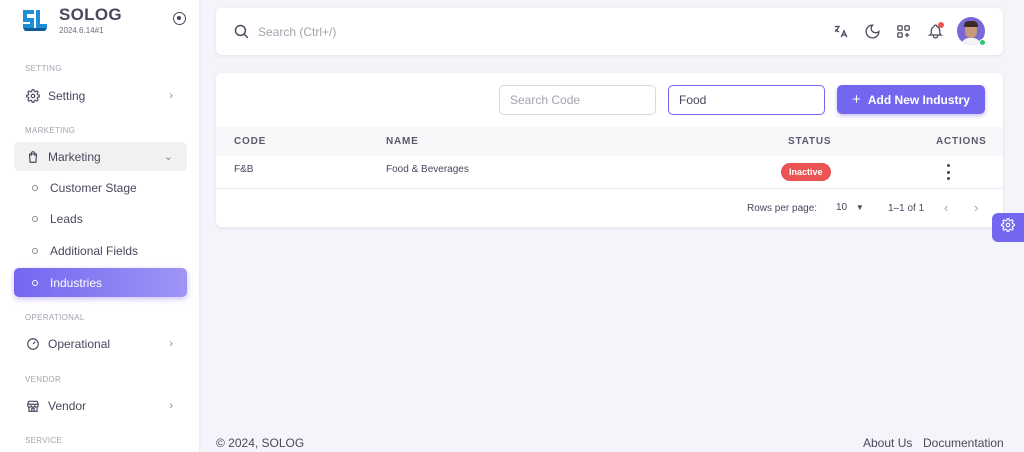 The width and height of the screenshot is (1024, 452). What do you see at coordinates (609, 141) in the screenshot?
I see `table-header: CODE NAME STATUS ACTIONS` at bounding box center [609, 141].